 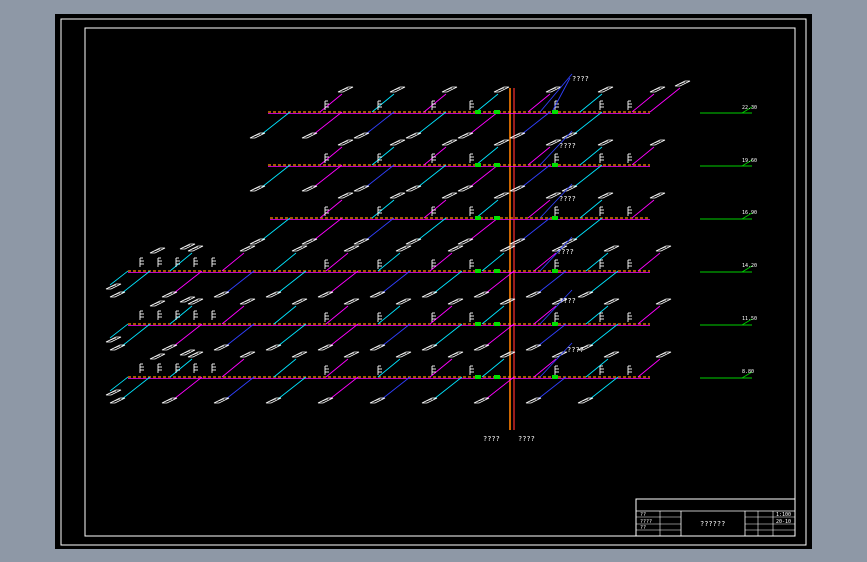 I want to click on level-mark-2: 19.60, so click(x=749, y=161).